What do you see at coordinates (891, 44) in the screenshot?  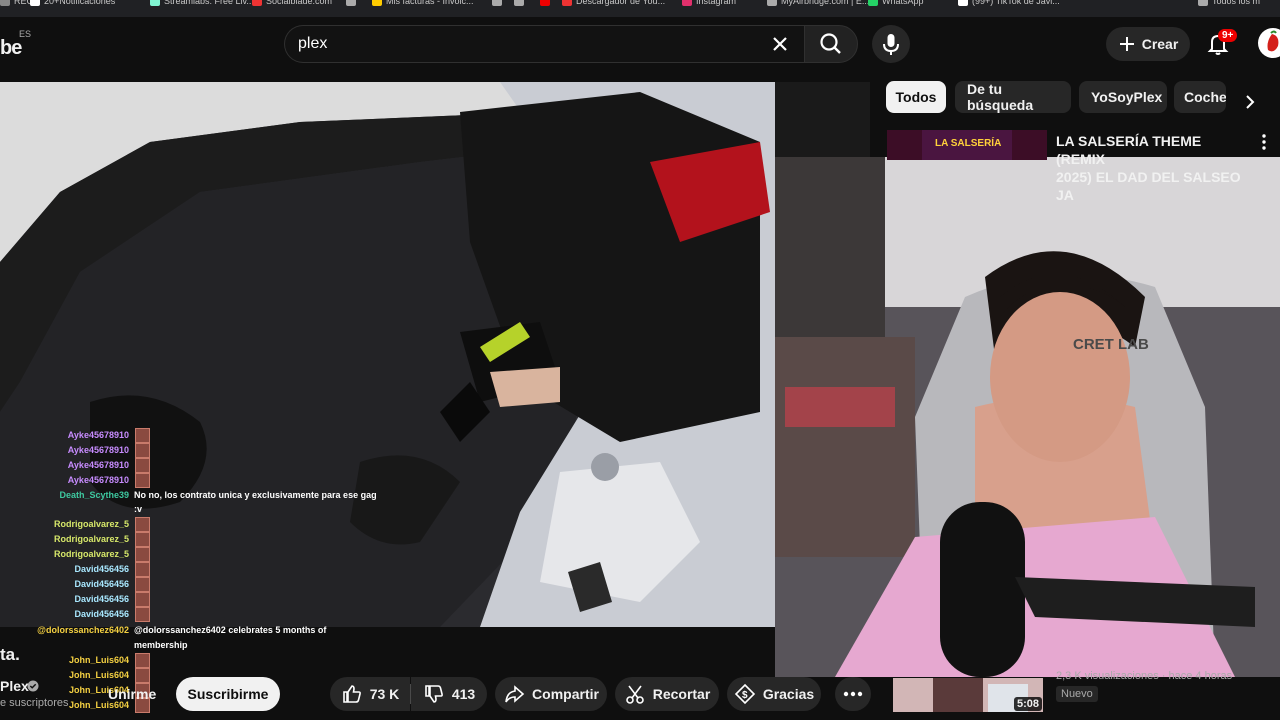 I see `voice-search-button` at bounding box center [891, 44].